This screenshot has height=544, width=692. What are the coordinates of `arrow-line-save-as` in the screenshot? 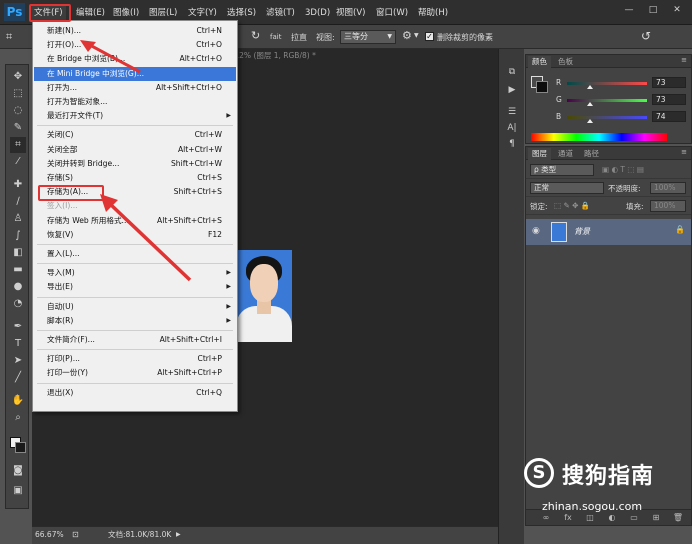 It's located at (149, 241).